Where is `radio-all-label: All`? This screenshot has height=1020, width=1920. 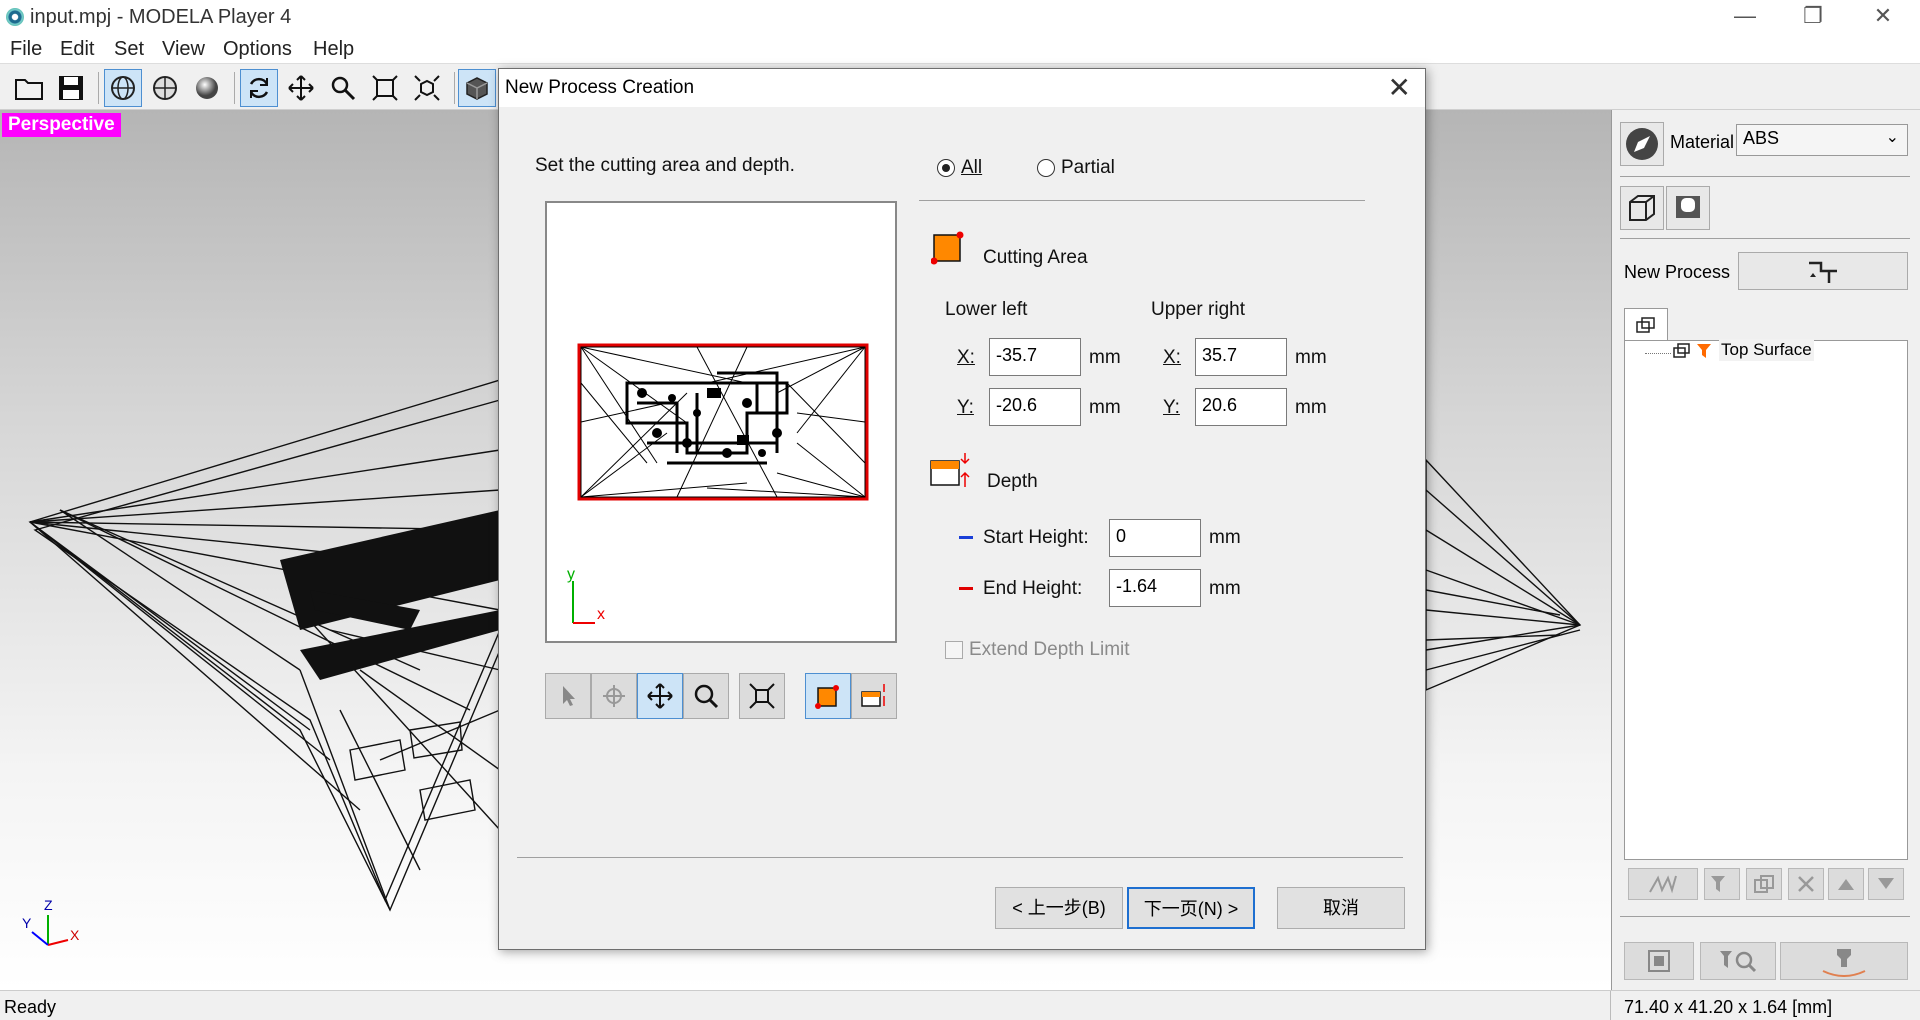 radio-all-label: All is located at coordinates (971, 168).